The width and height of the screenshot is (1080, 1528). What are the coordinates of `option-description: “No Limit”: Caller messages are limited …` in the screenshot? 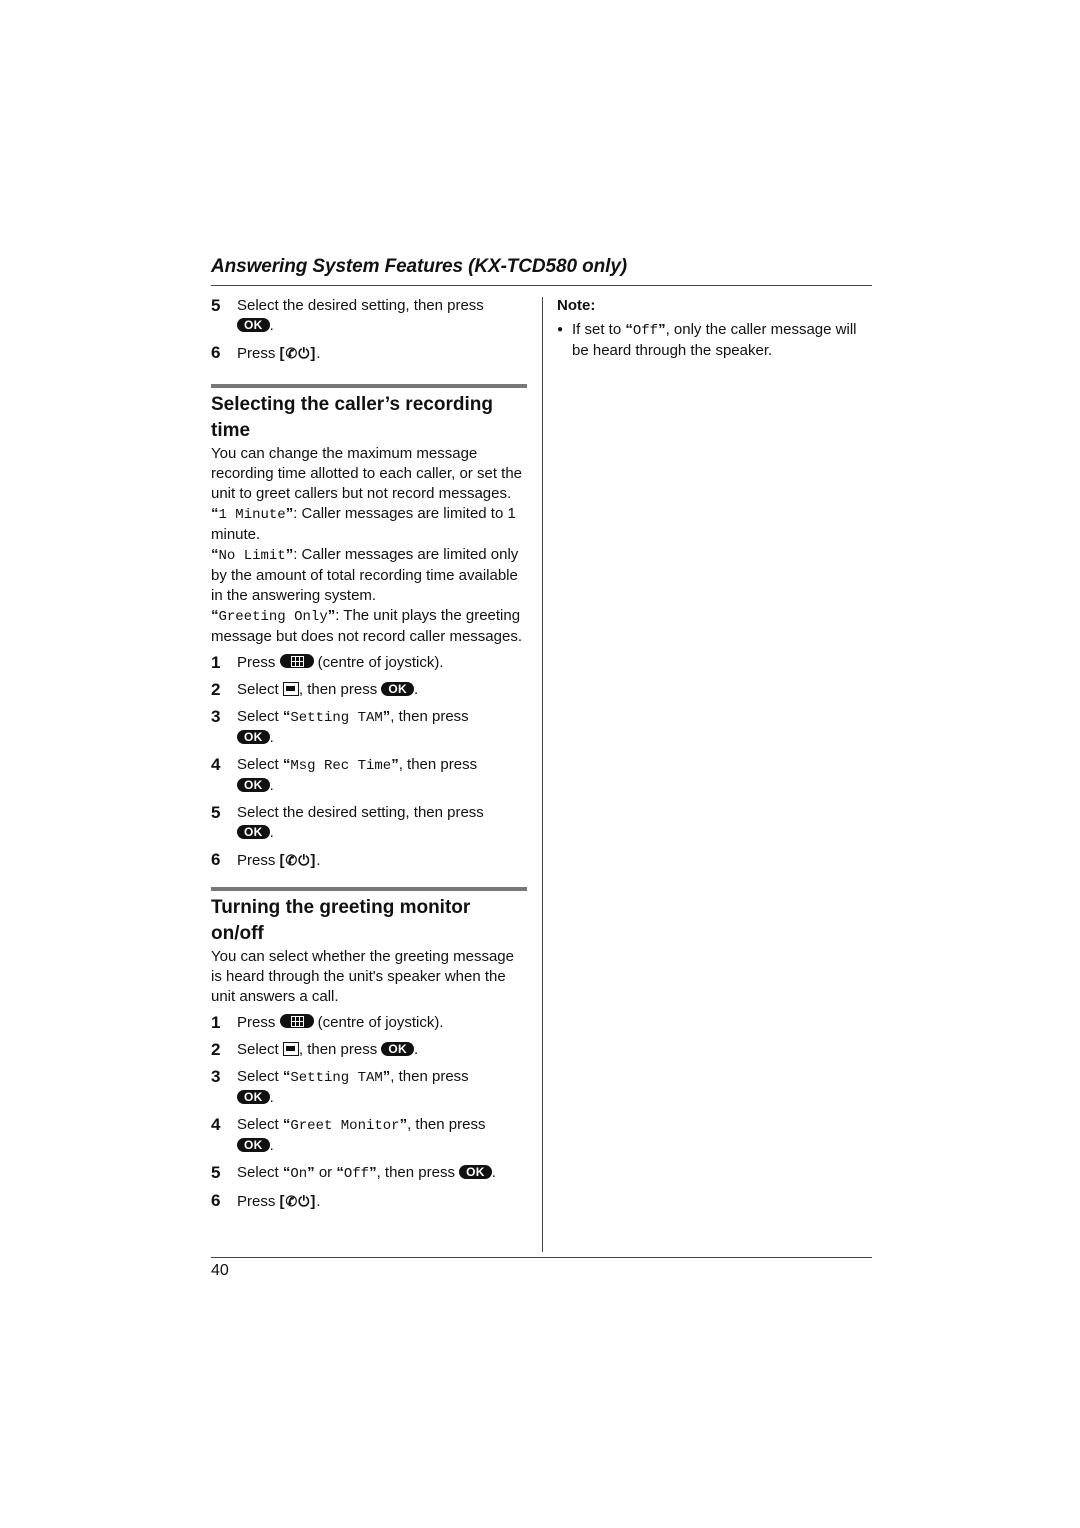 It's located at (365, 575).